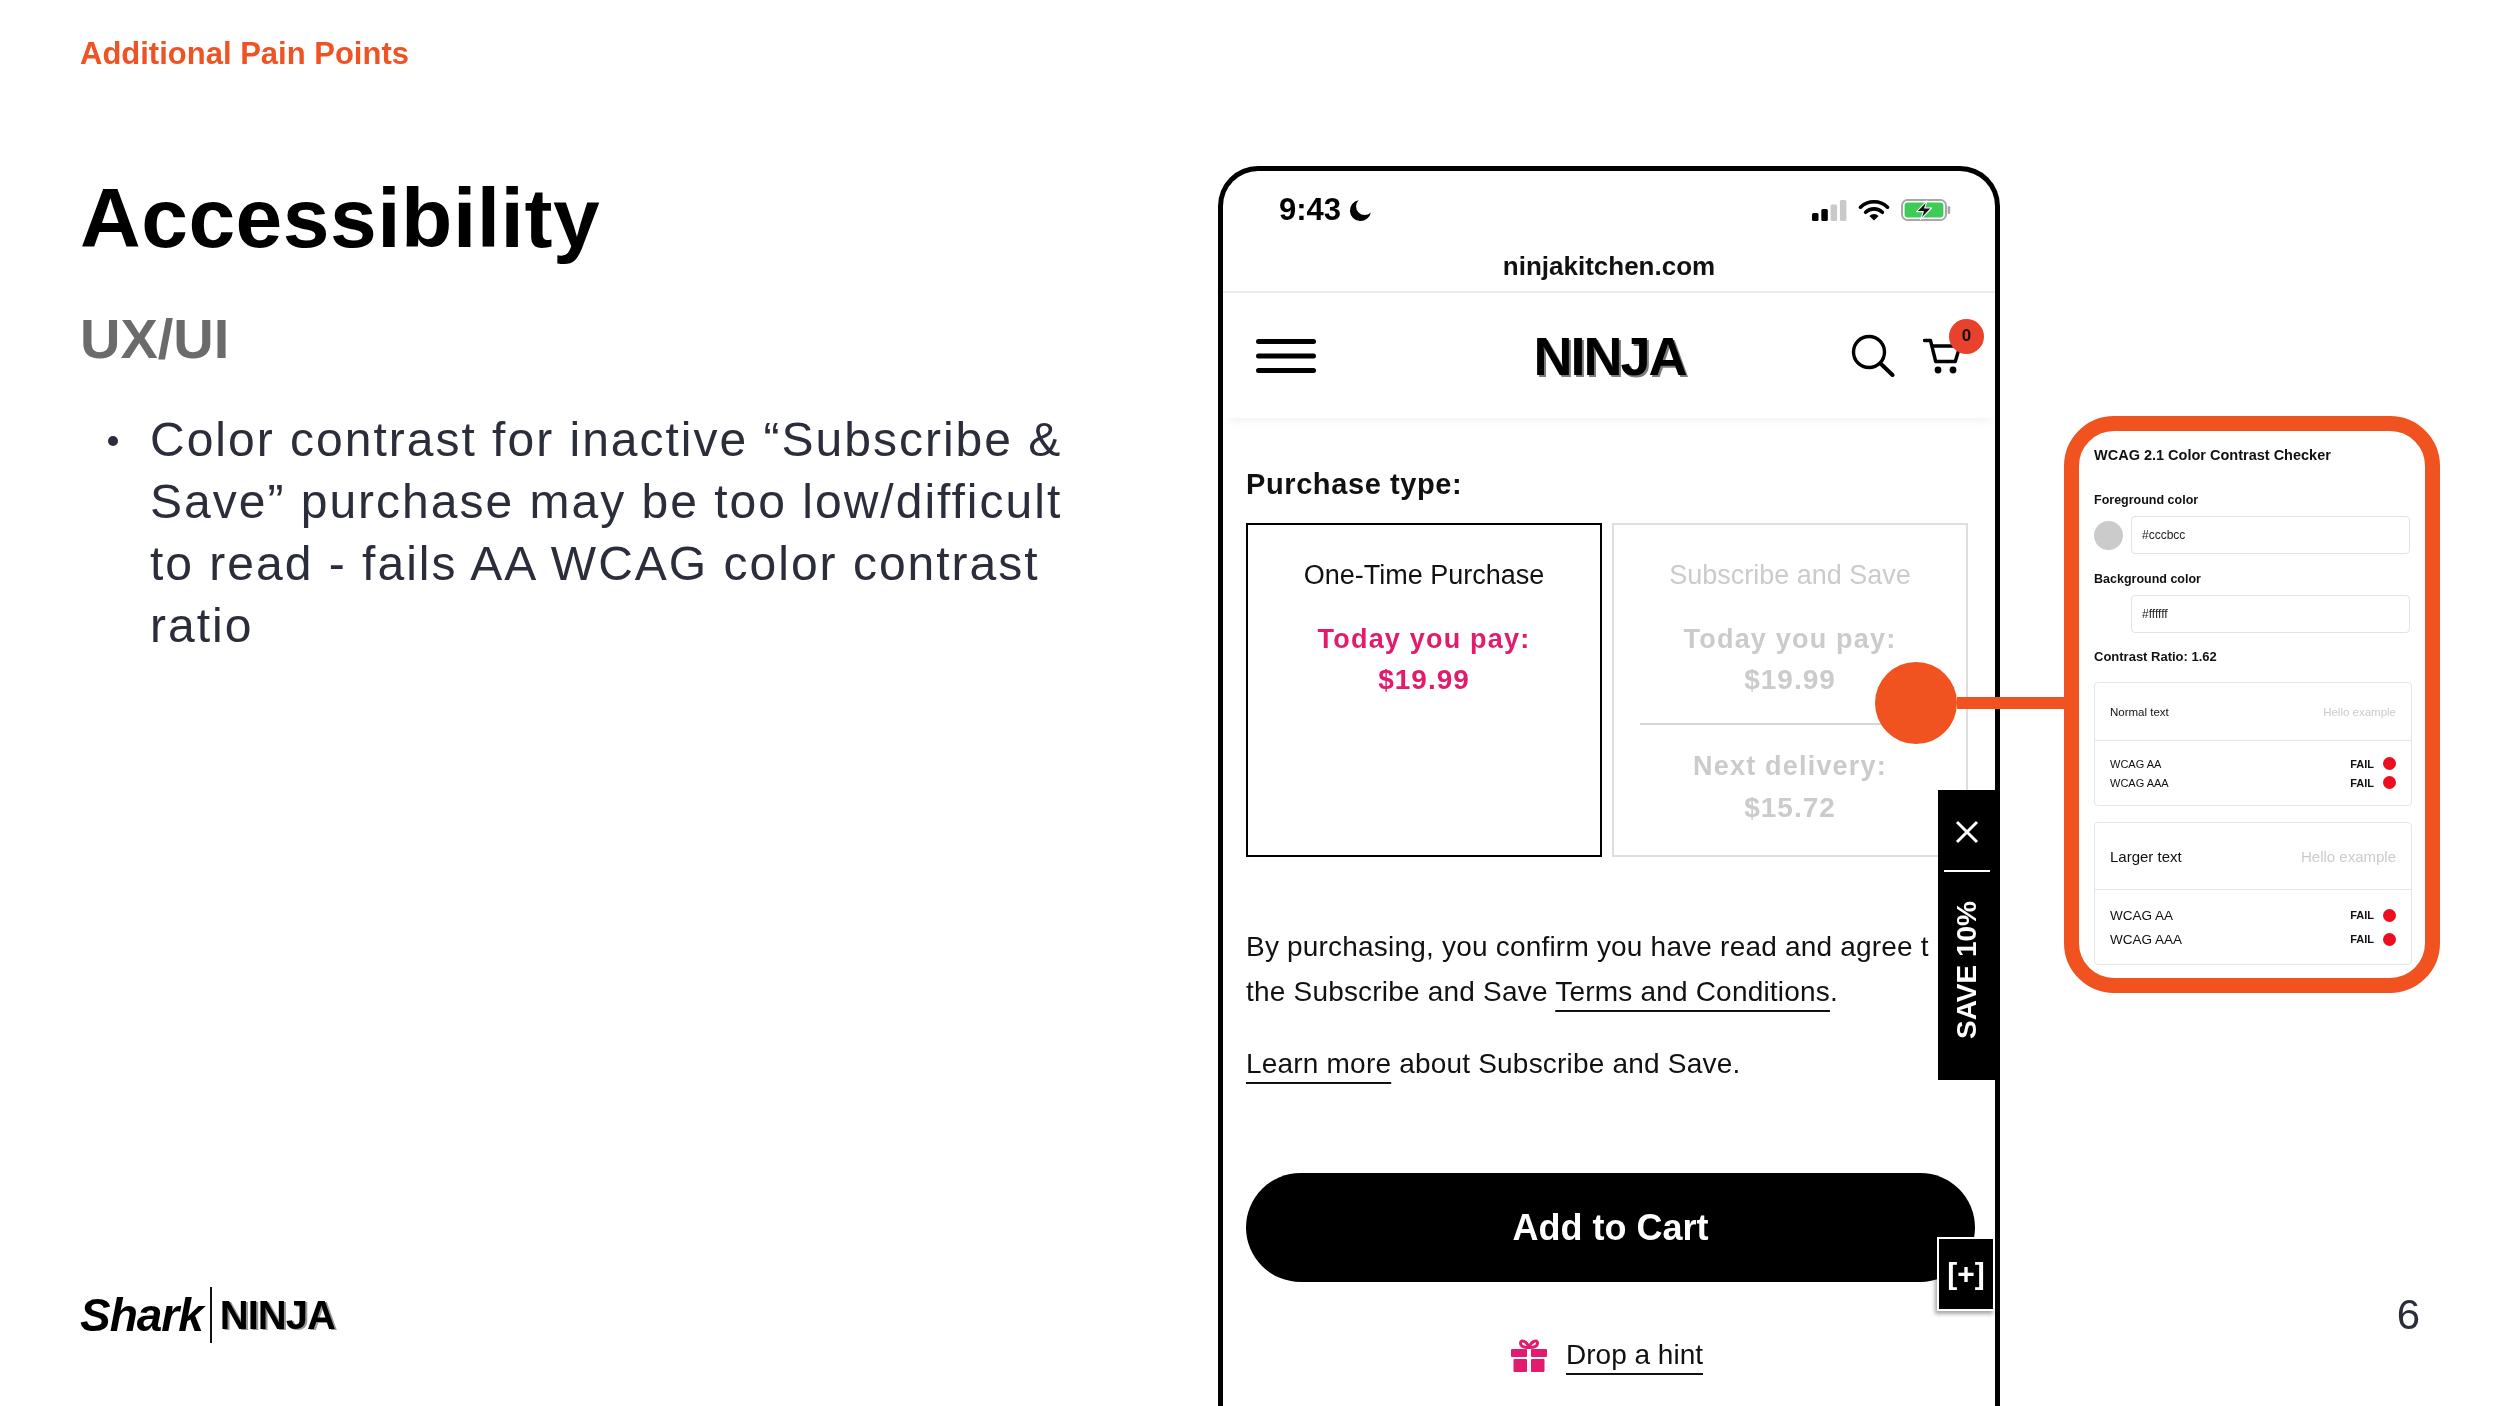  Describe the element at coordinates (1354, 484) in the screenshot. I see `purchase-type-label: Purchase type:` at that location.